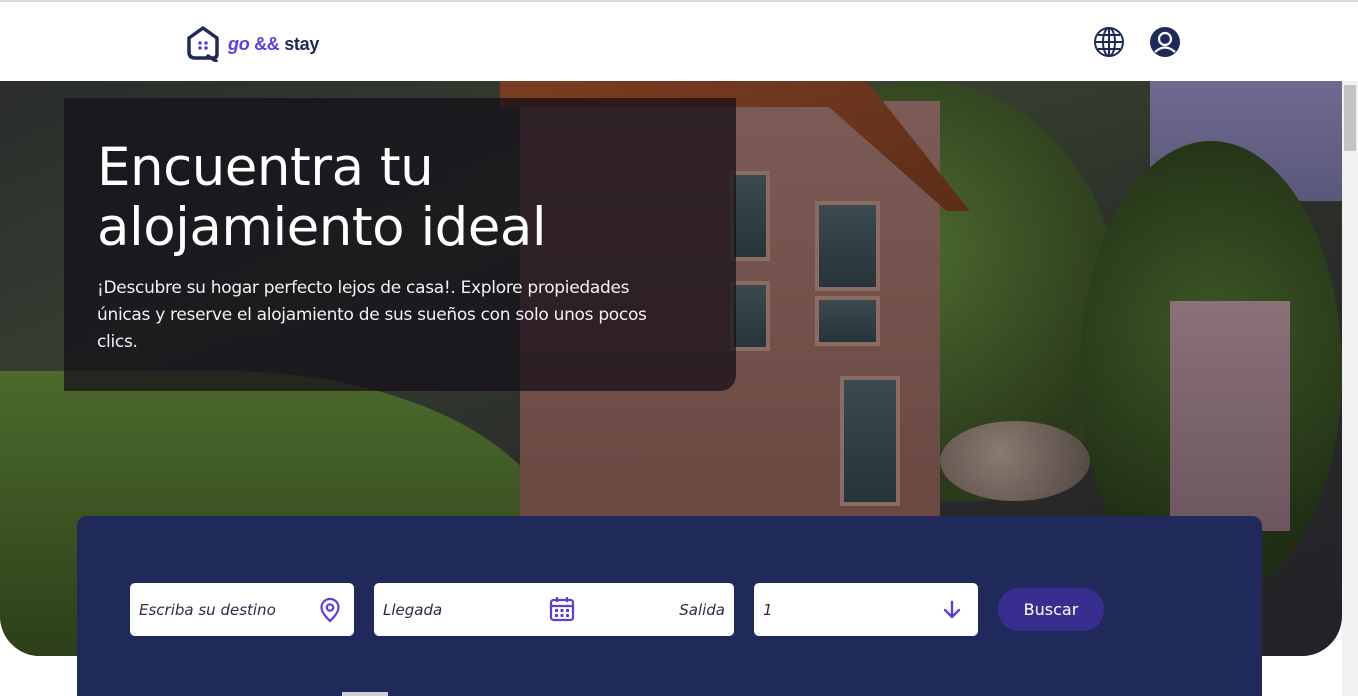 The width and height of the screenshot is (1358, 696). I want to click on destination-input: Escriba su destino, so click(242, 609).